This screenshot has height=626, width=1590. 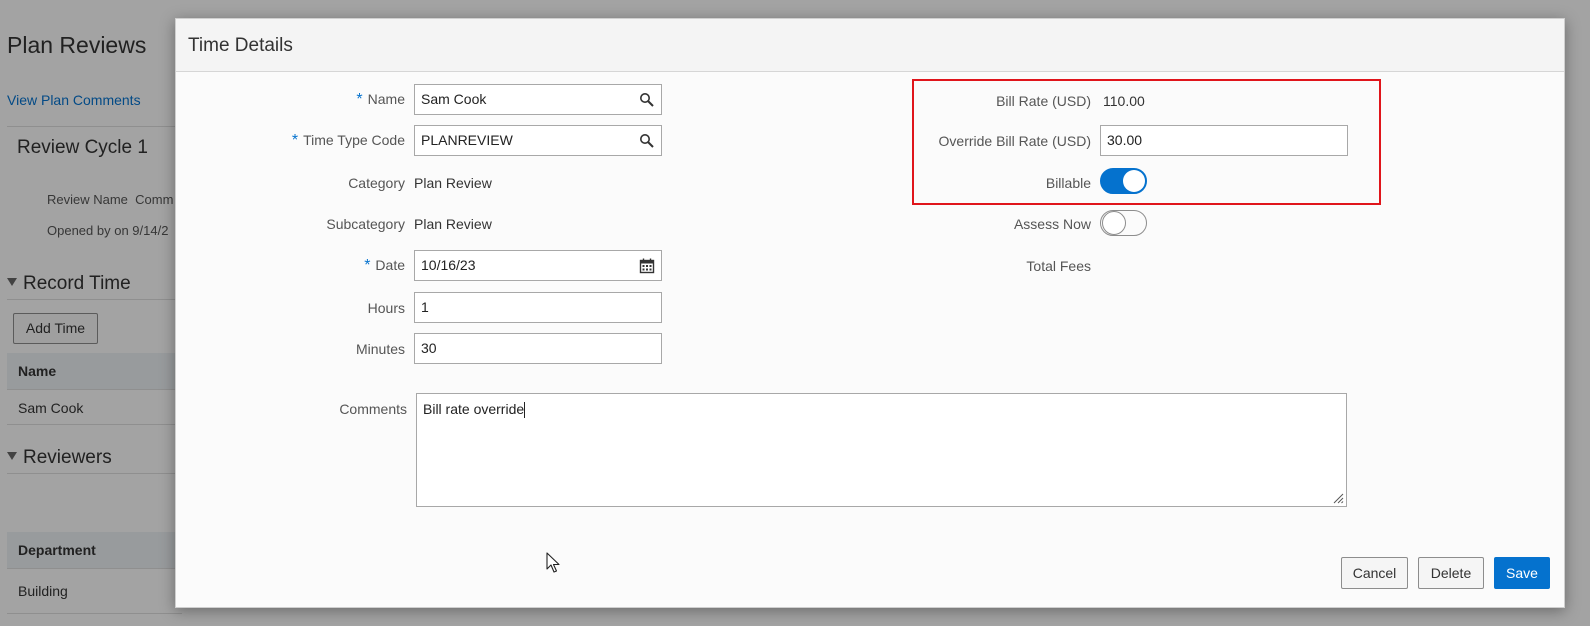 I want to click on category-label: Category, so click(x=376, y=183).